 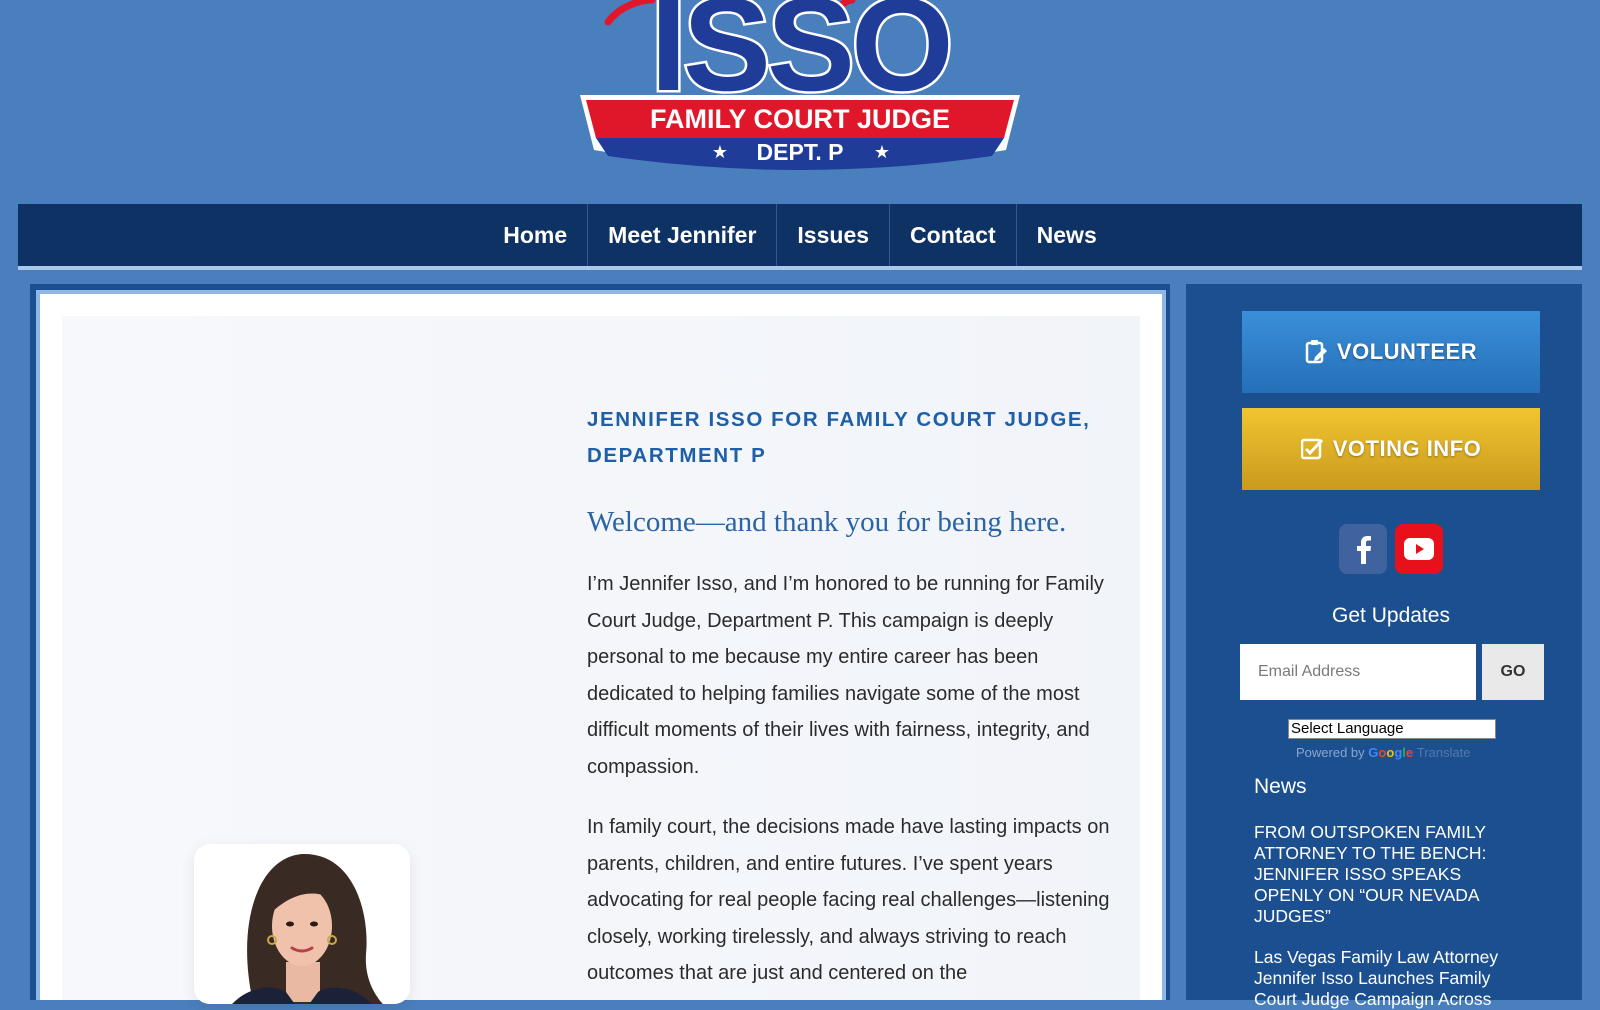 I want to click on voting-info-label: VOTING INFO, so click(x=1407, y=448).